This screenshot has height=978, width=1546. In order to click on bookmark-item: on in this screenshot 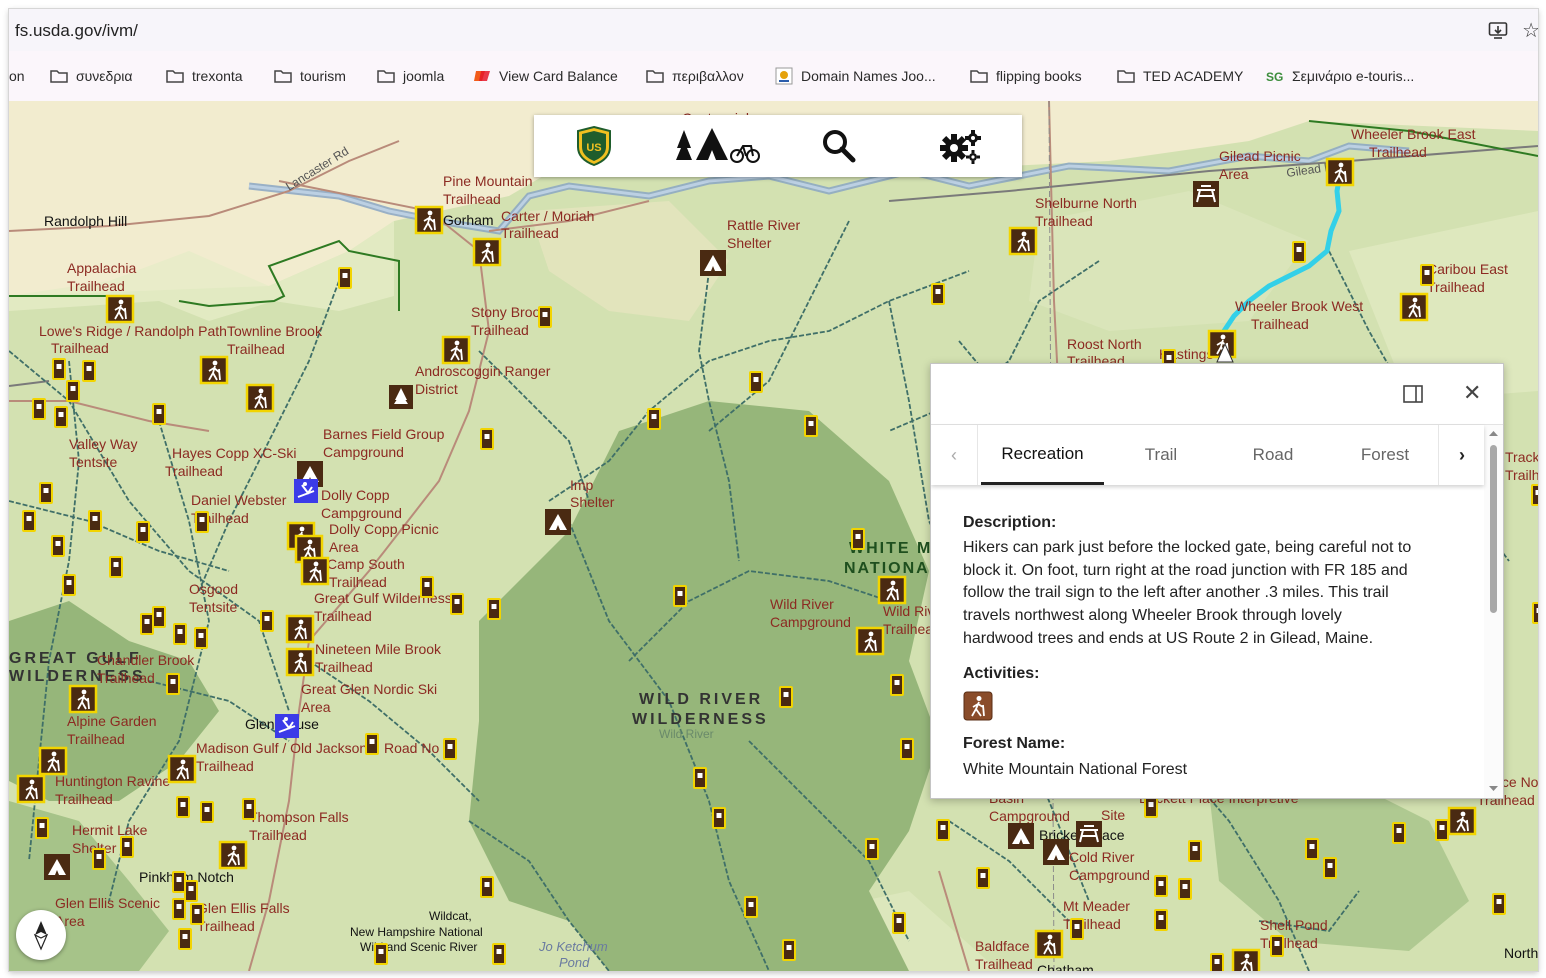, I will do `click(17, 76)`.